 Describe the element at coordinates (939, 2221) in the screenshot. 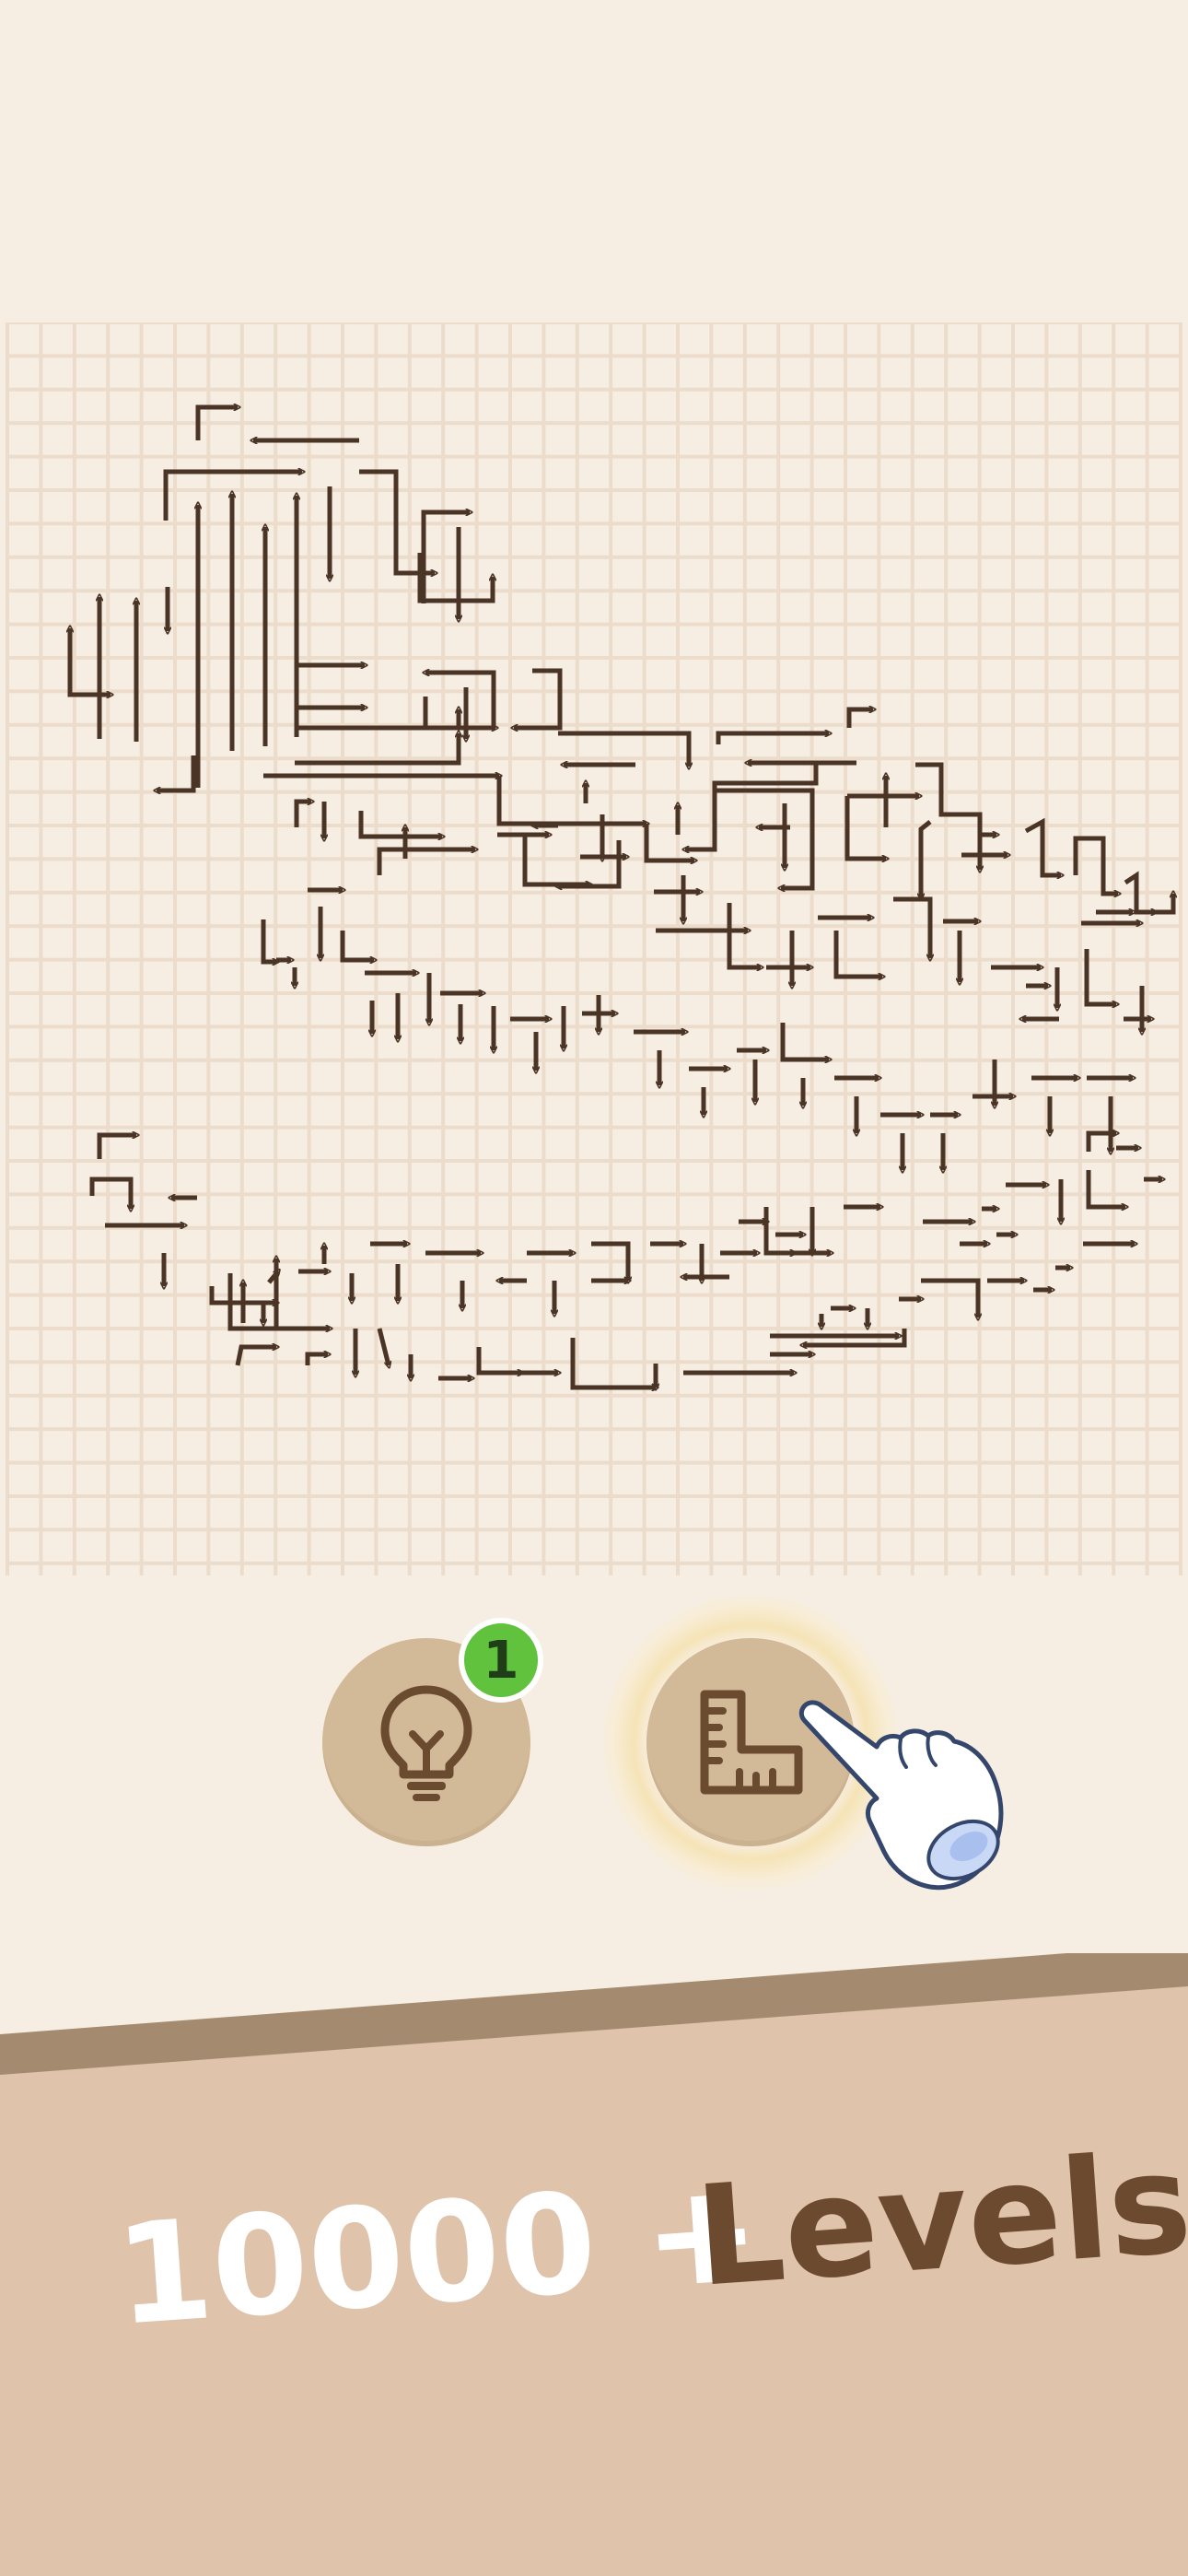

I see `levels-word-text: Levels` at that location.